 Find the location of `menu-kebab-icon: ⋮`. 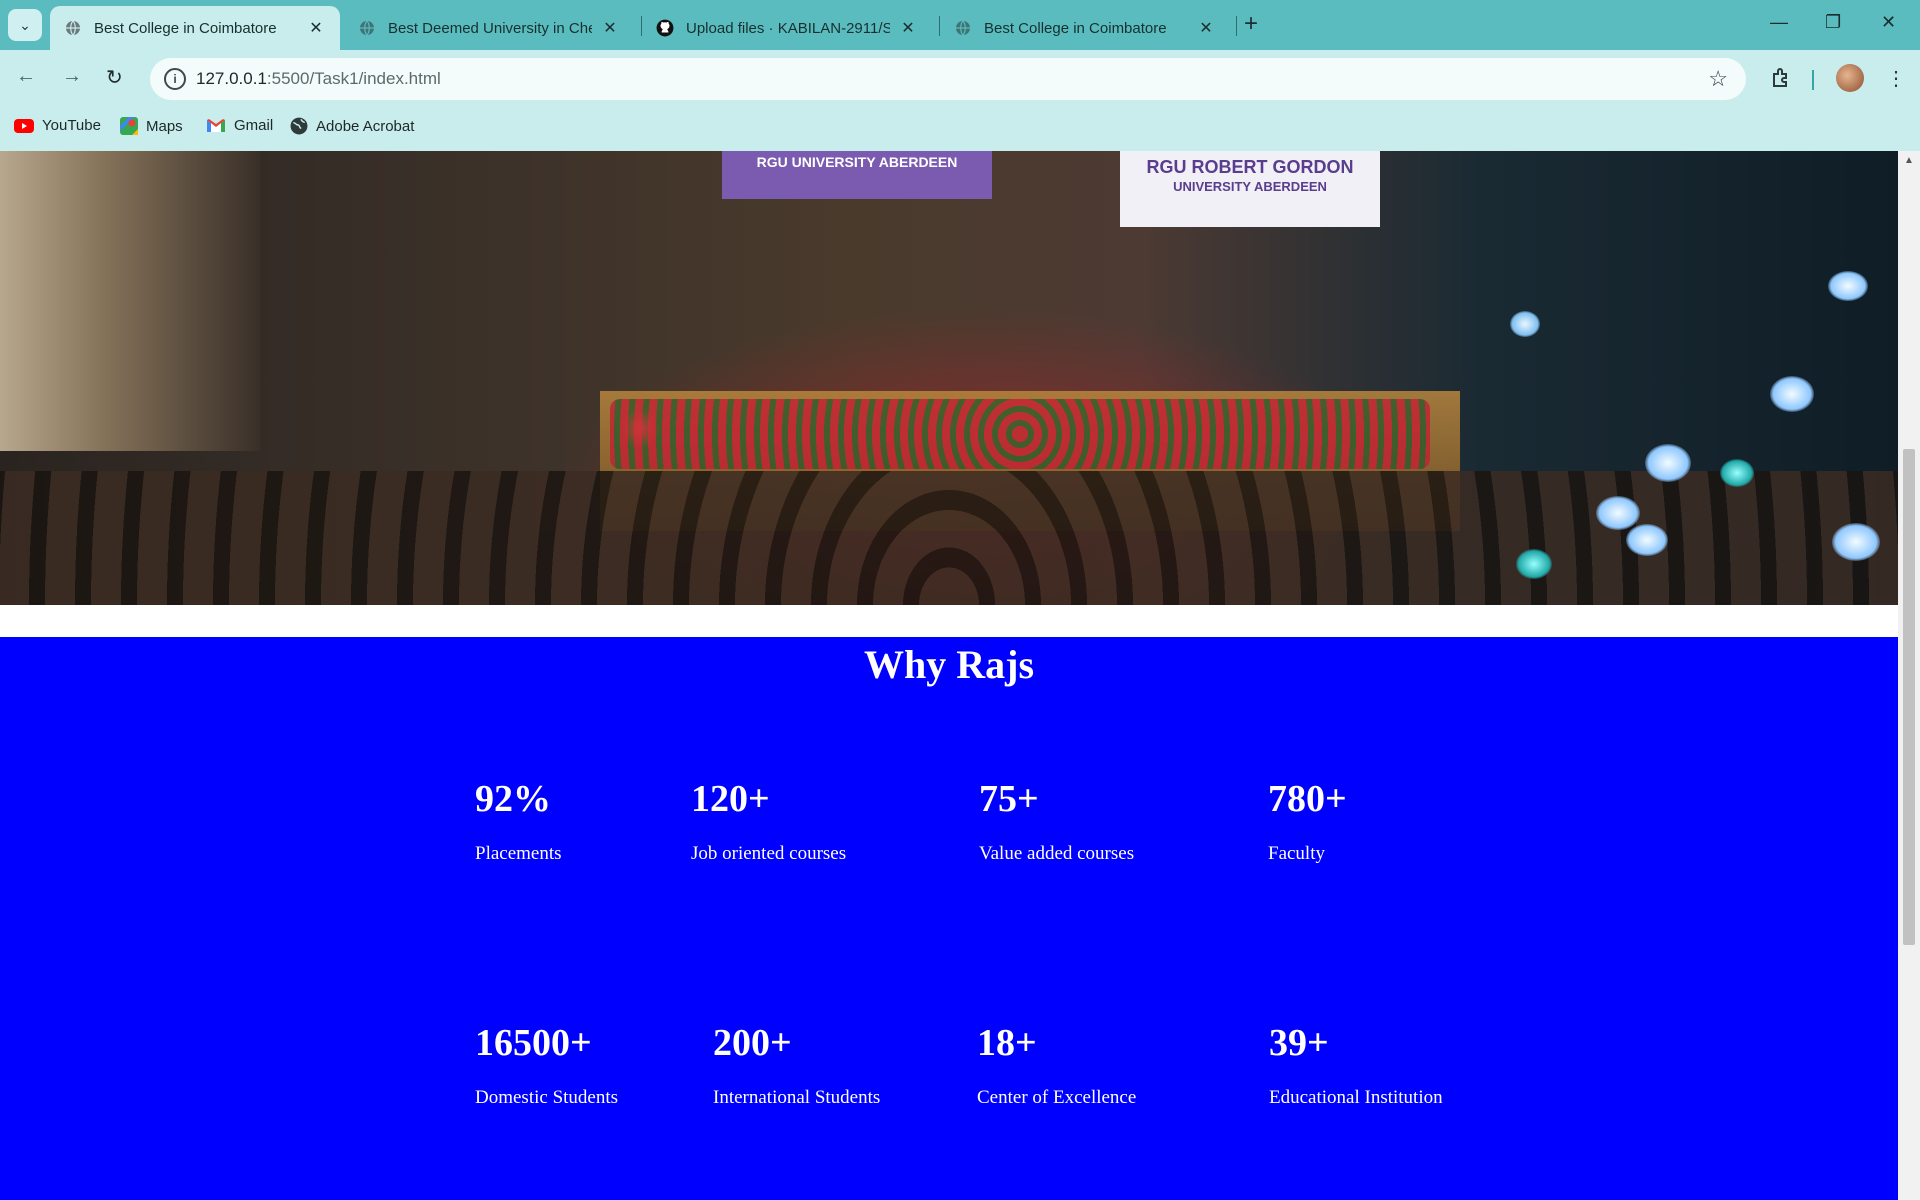

menu-kebab-icon: ⋮ is located at coordinates (1896, 78).